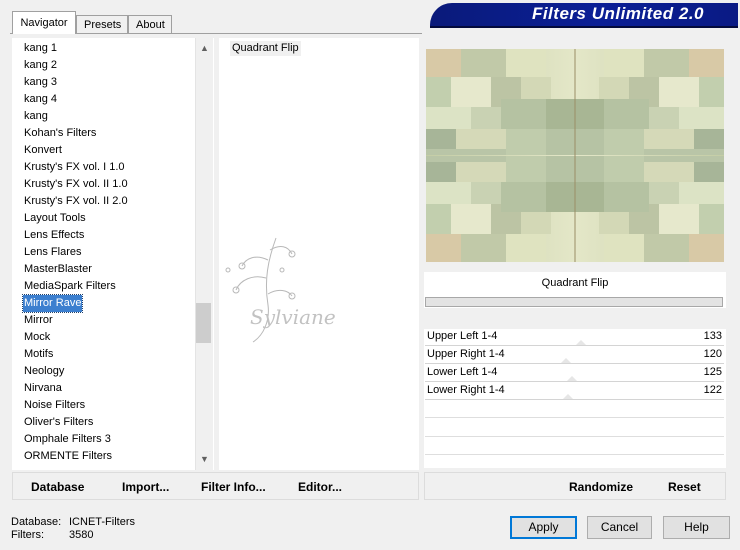 This screenshot has height=550, width=740. I want to click on tab-about: About, so click(150, 24).